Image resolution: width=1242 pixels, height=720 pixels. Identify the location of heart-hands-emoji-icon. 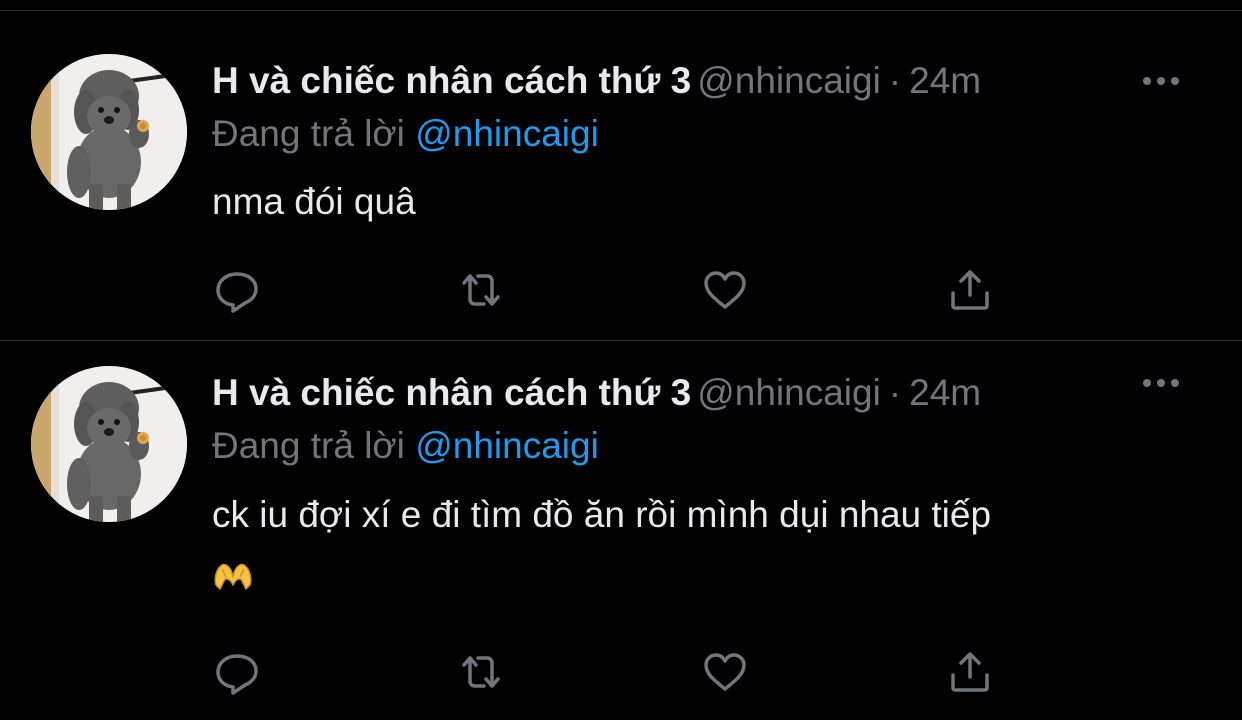
(233, 576).